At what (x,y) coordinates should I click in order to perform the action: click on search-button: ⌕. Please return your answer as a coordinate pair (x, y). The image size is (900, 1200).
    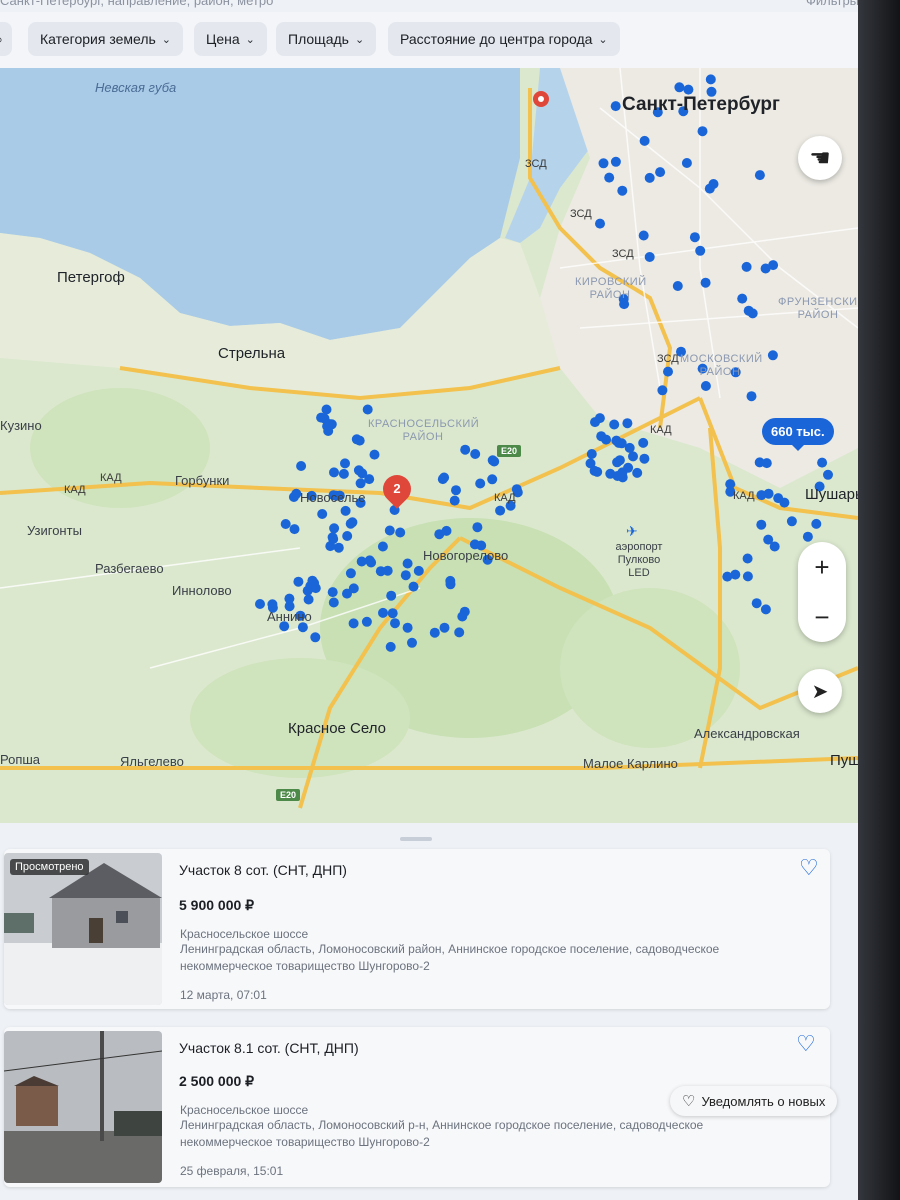
    Looking at the image, I should click on (6, 39).